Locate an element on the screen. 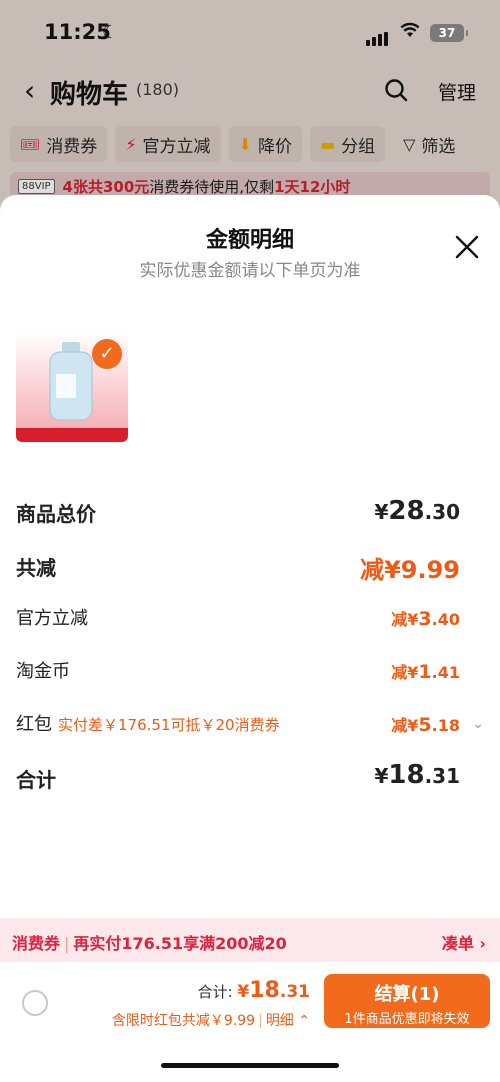 The height and width of the screenshot is (1082, 500). selected-check-icon: ✓ is located at coordinates (107, 354).